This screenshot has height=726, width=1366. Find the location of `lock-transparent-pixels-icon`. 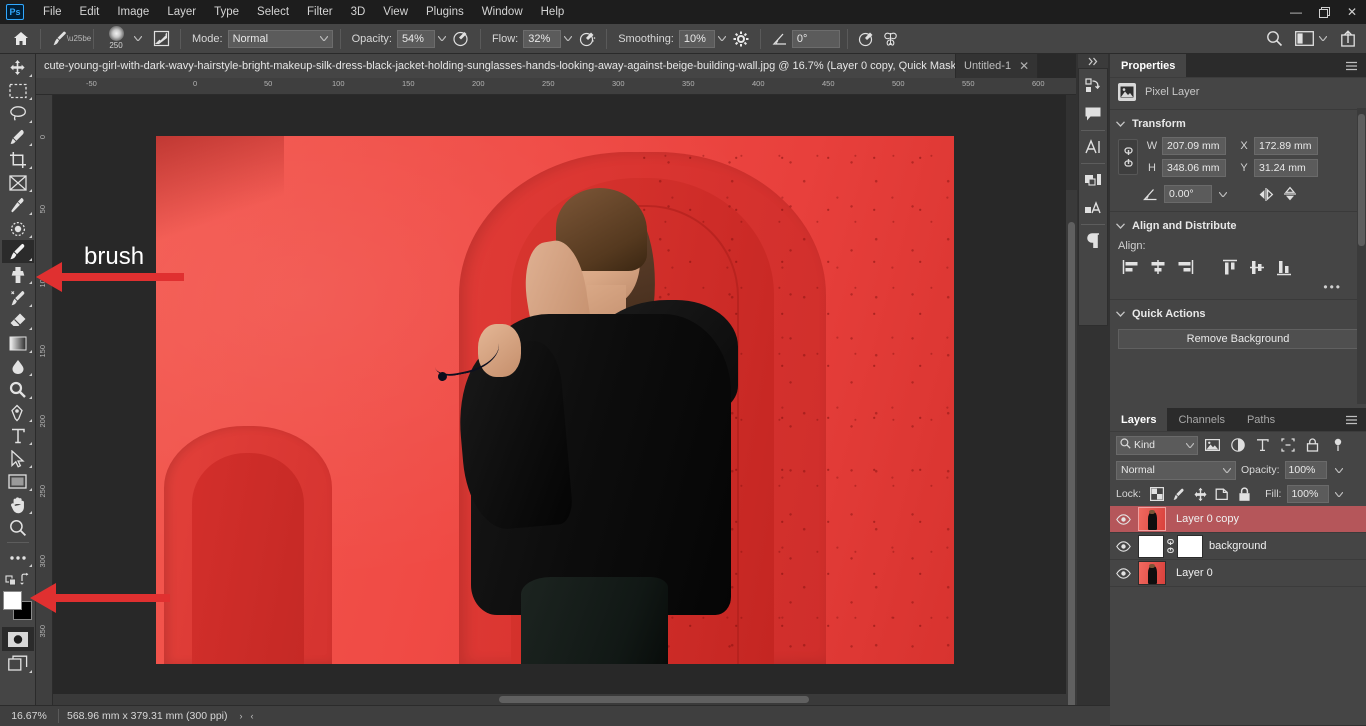

lock-transparent-pixels-icon is located at coordinates (1156, 494).